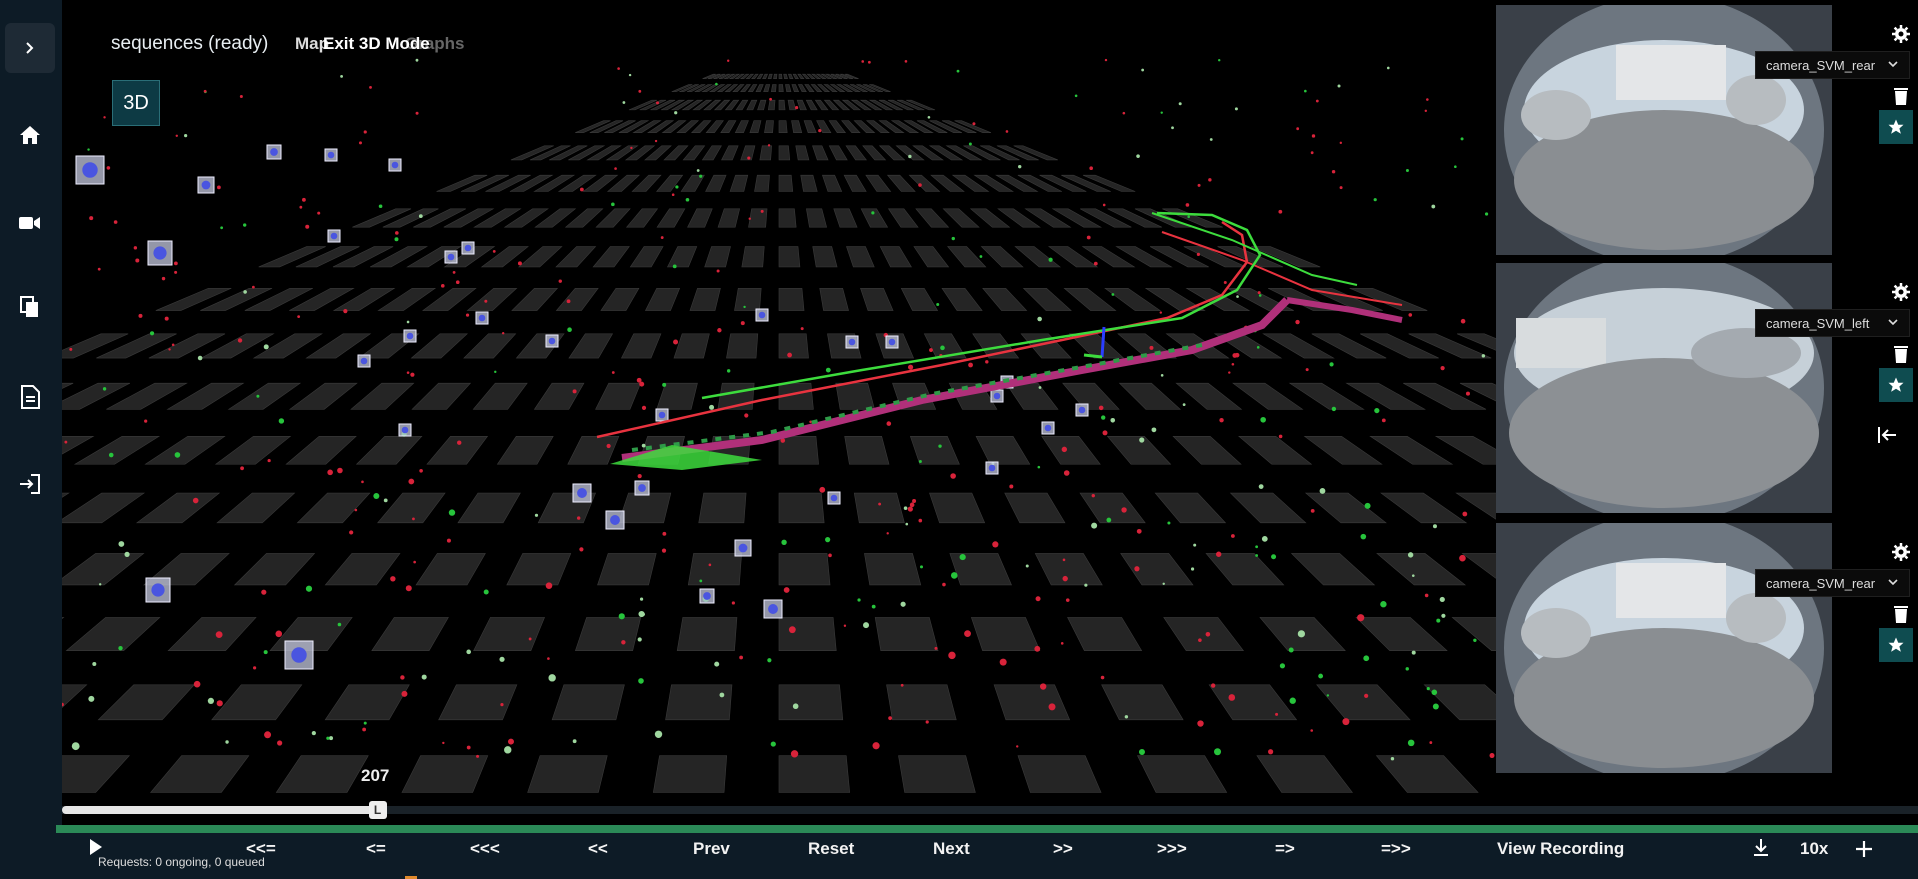 This screenshot has width=1918, height=879. Describe the element at coordinates (1063, 849) in the screenshot. I see `forward-button: >>` at that location.